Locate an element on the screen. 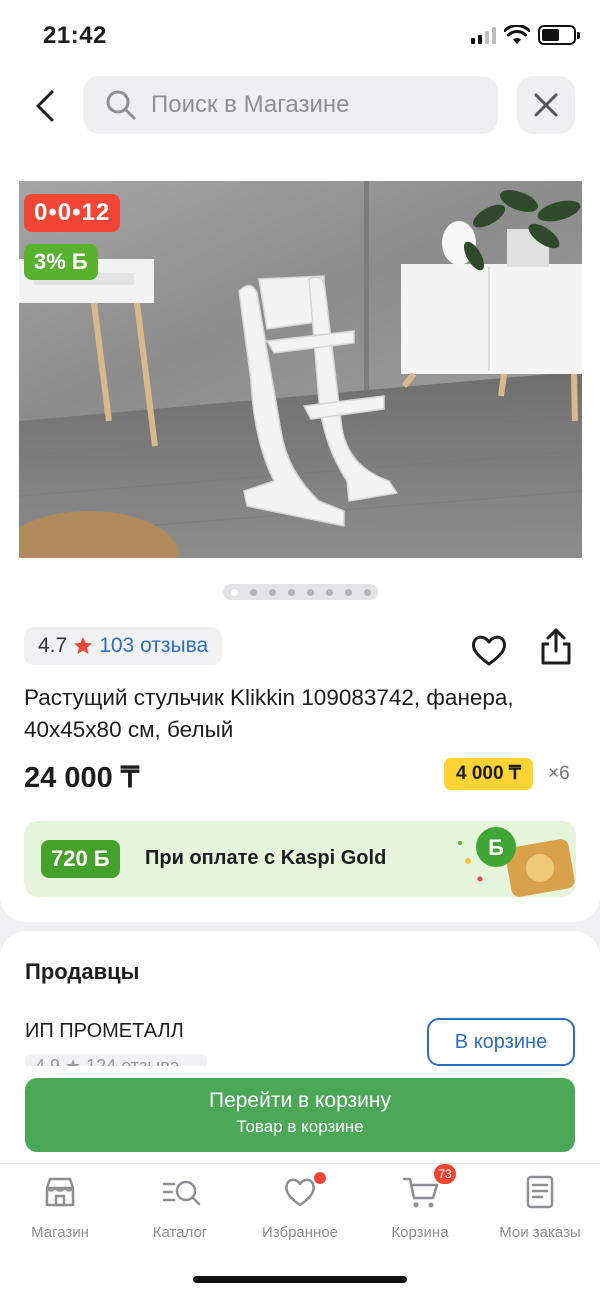 The width and height of the screenshot is (600, 1298). tab-orders: Мои заказы is located at coordinates (540, 1207).